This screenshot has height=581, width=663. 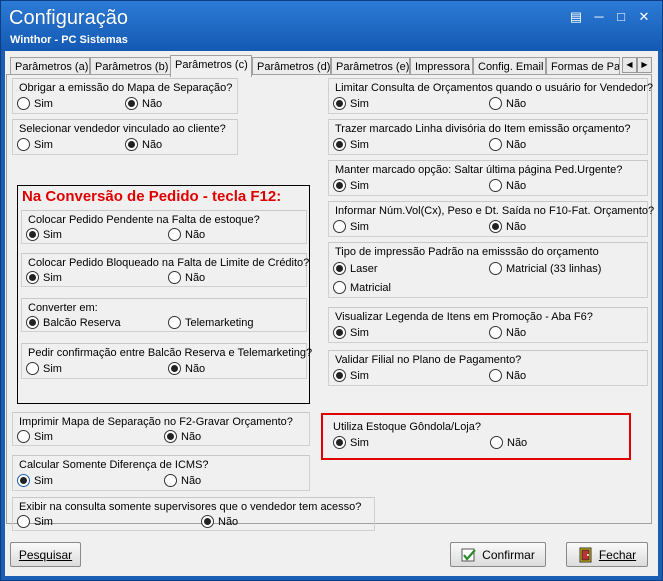 What do you see at coordinates (407, 427) in the screenshot?
I see `question-label: Utiliza Estoque Gôndola/Loja?` at bounding box center [407, 427].